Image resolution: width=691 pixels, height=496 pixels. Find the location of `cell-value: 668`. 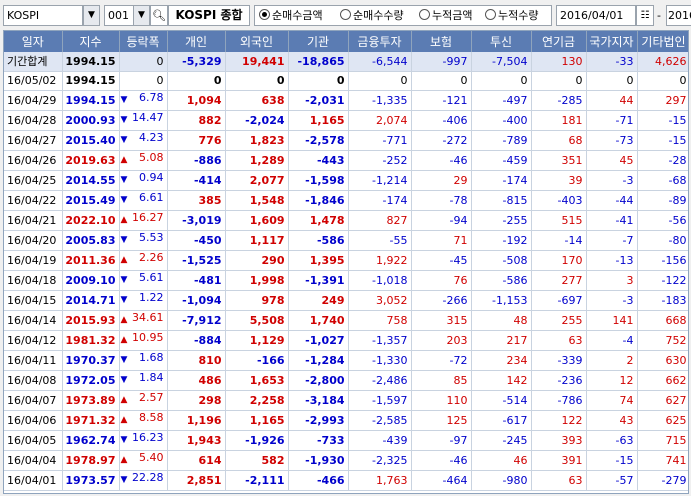

cell-value: 668 is located at coordinates (662, 320).